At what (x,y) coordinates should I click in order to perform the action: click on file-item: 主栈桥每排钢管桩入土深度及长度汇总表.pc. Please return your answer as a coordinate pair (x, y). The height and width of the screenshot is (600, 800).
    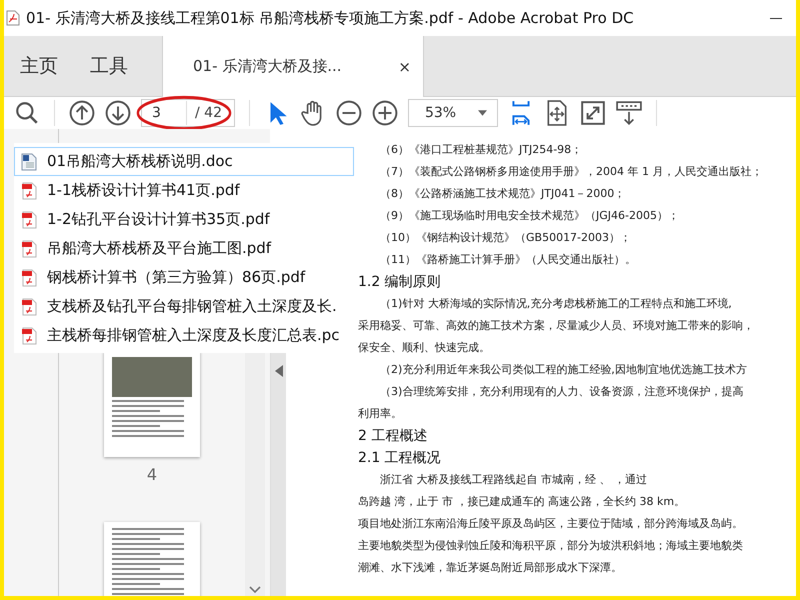
    Looking at the image, I should click on (184, 335).